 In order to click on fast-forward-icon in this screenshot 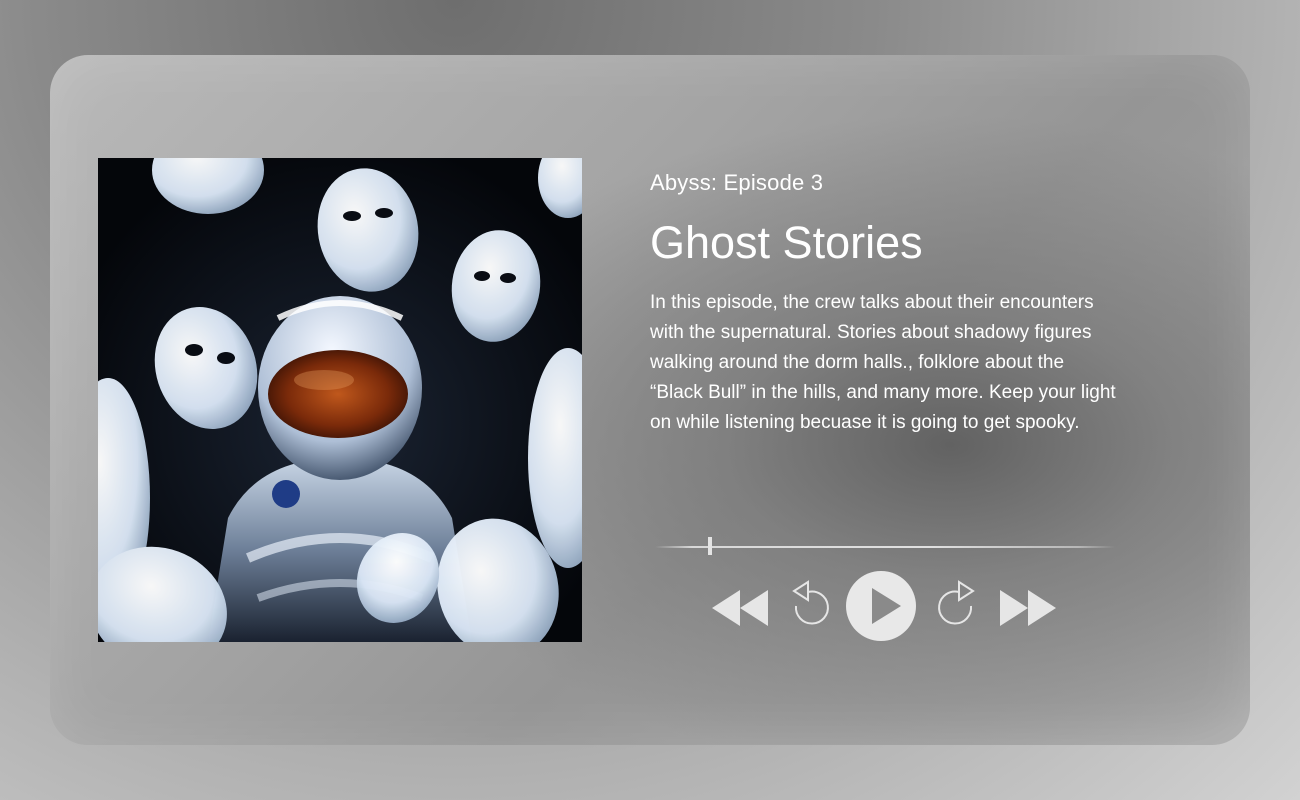, I will do `click(1028, 608)`.